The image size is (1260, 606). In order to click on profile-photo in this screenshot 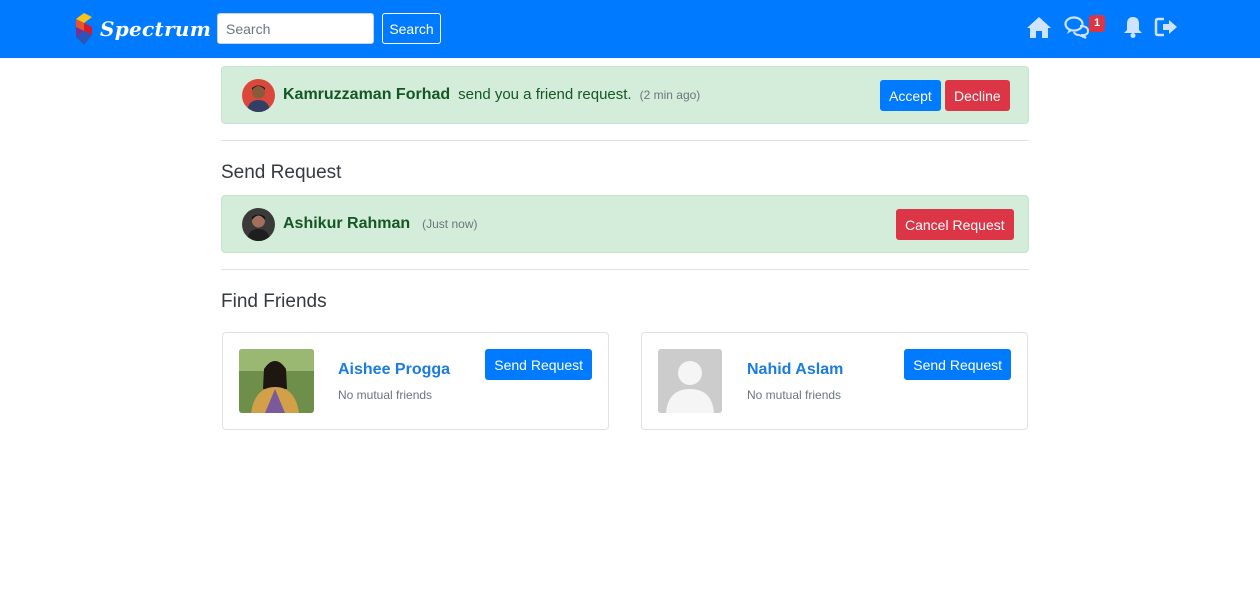, I will do `click(276, 381)`.